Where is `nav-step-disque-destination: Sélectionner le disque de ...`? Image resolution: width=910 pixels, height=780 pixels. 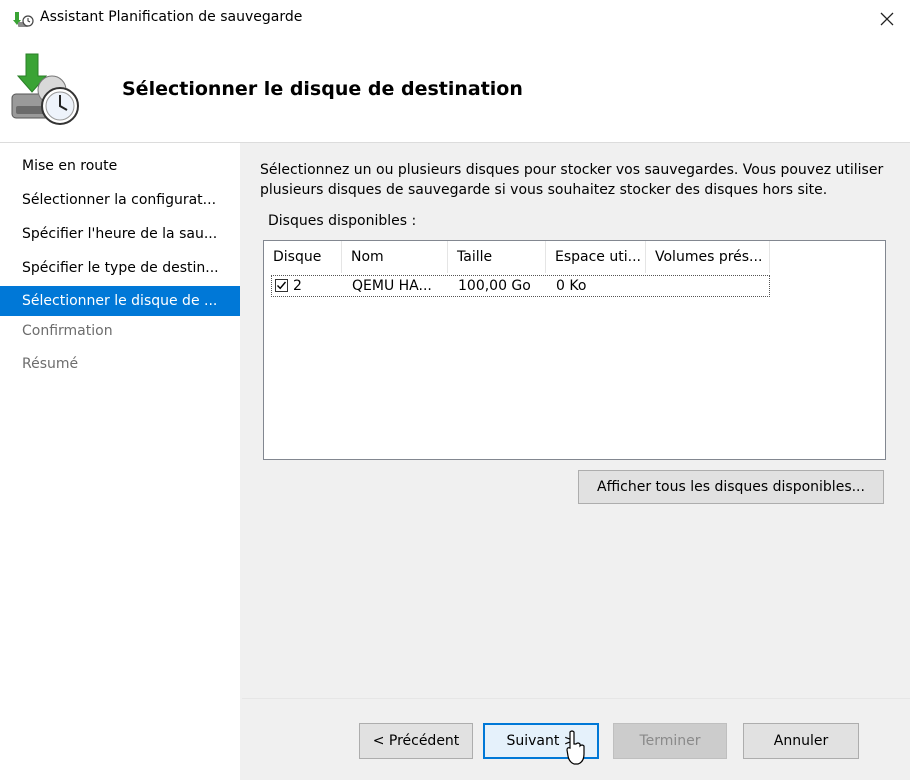 nav-step-disque-destination: Sélectionner le disque de ... is located at coordinates (120, 301).